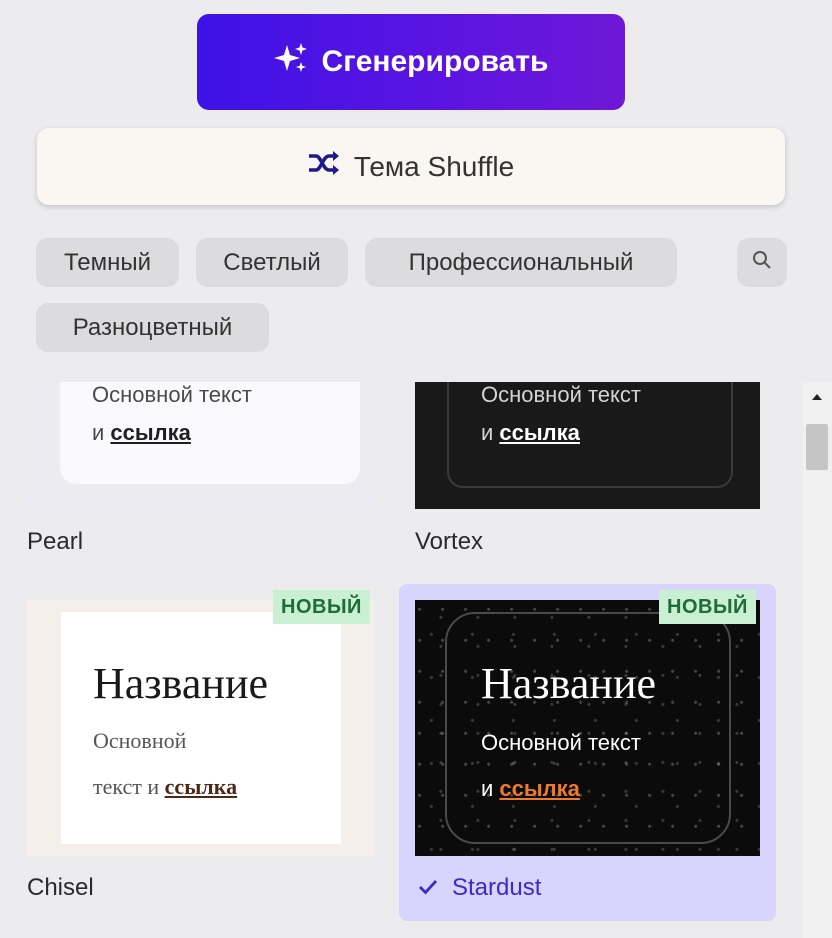 The height and width of the screenshot is (938, 832). Describe the element at coordinates (55, 541) in the screenshot. I see `theme-name-pearl: Pearl` at that location.